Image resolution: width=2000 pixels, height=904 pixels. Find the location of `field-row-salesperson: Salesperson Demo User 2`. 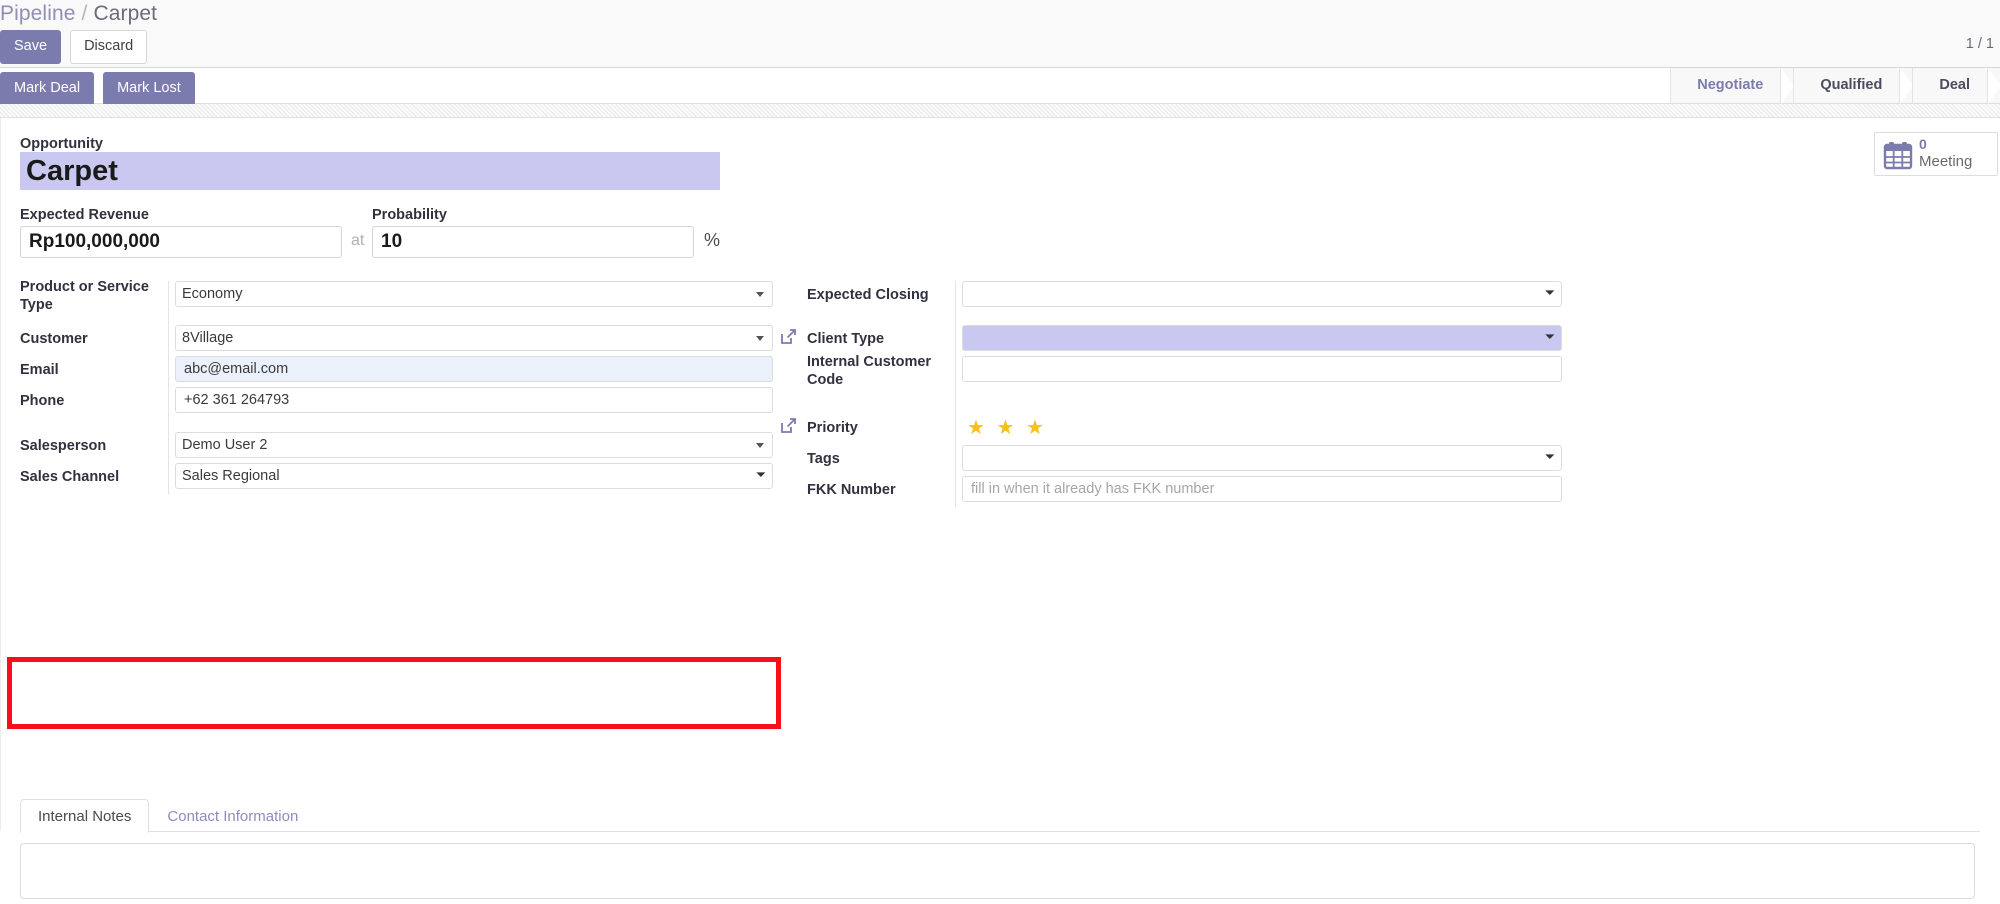

field-row-salesperson: Salesperson Demo User 2 is located at coordinates (396, 447).